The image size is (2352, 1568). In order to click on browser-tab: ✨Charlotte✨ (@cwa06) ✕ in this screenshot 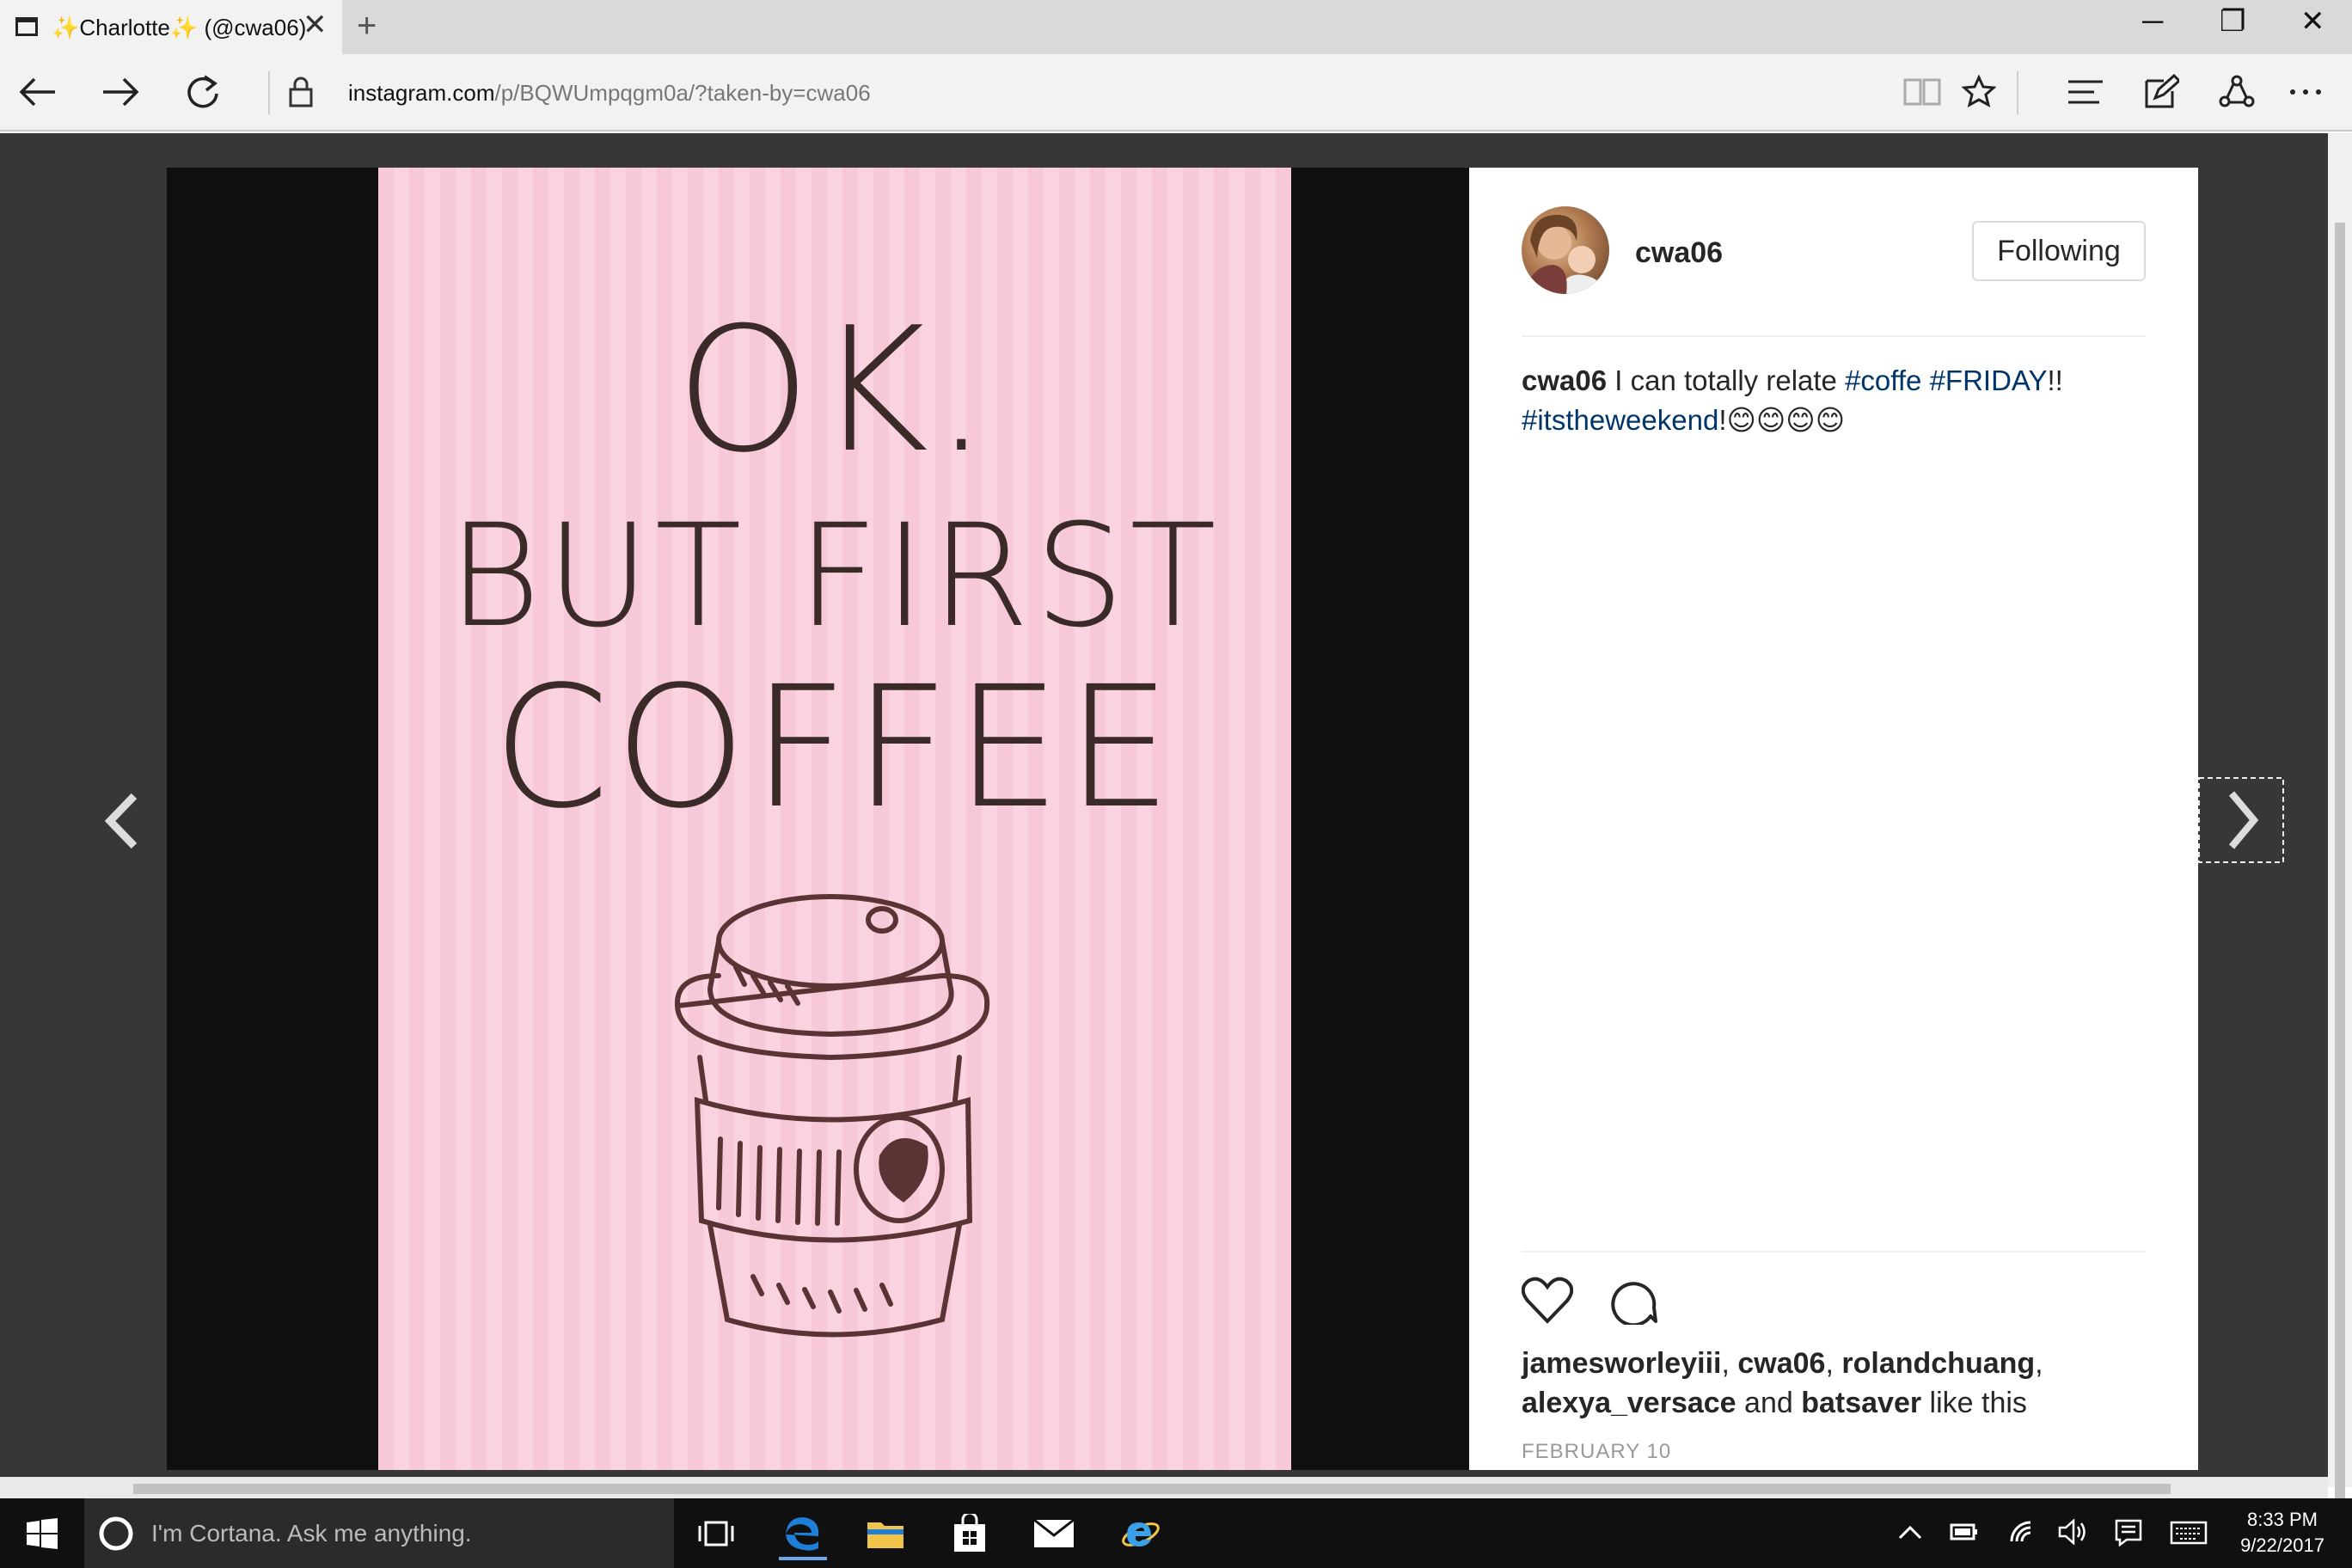, I will do `click(171, 27)`.